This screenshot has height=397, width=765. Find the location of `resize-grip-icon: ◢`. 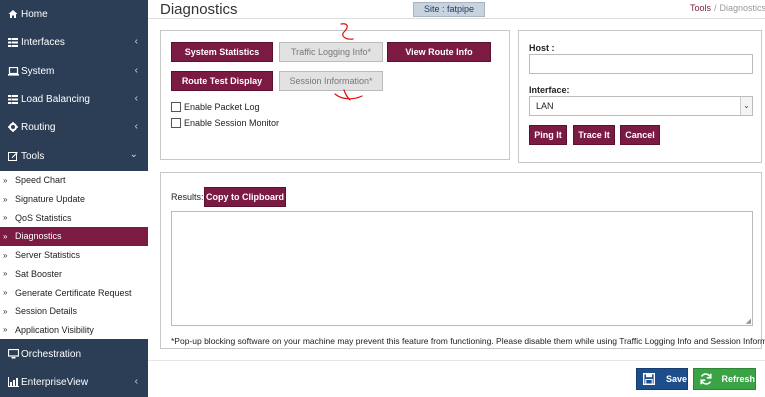

resize-grip-icon: ◢ is located at coordinates (748, 321).